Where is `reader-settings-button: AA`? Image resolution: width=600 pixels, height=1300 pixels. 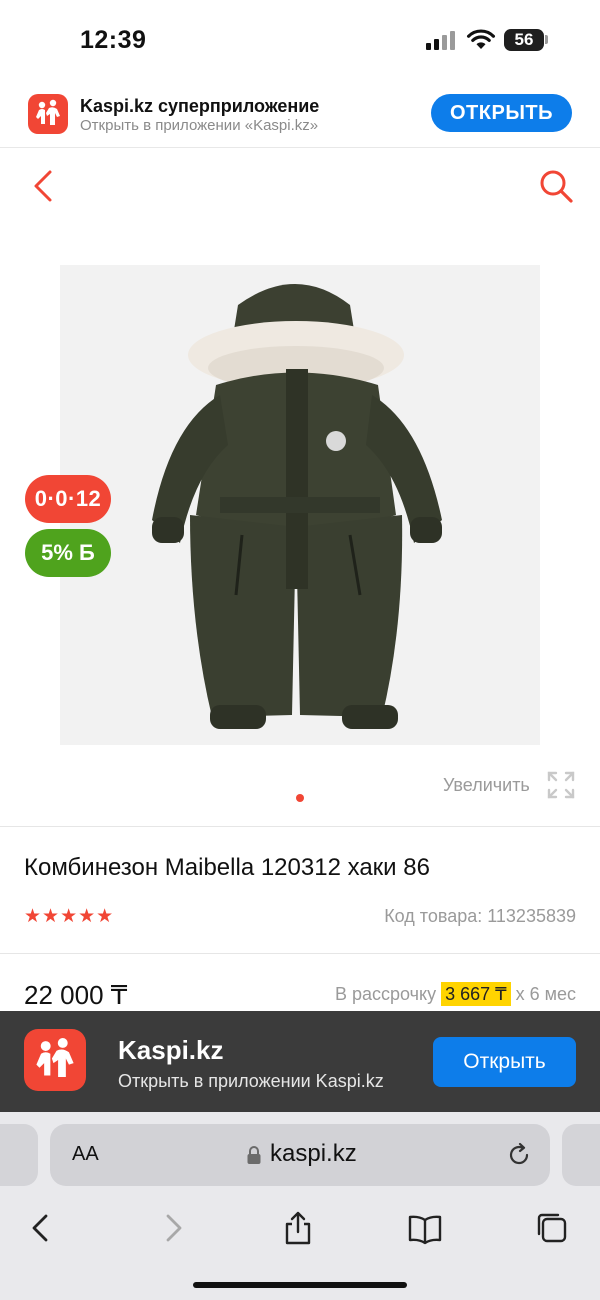
reader-settings-button: AA is located at coordinates (85, 1154).